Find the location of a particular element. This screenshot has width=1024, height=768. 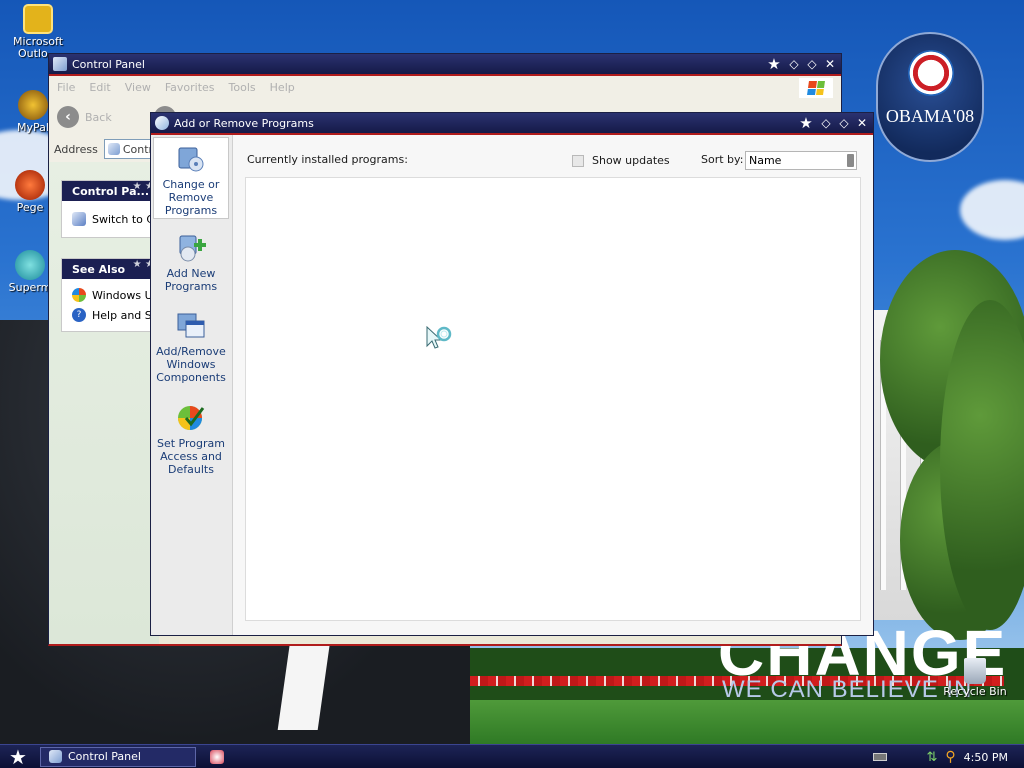

menu-tools: Tools is located at coordinates (242, 87).